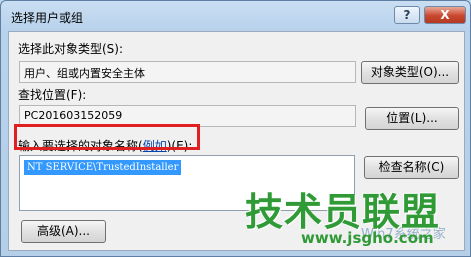 The height and width of the screenshot is (257, 471). I want to click on check-names-button: 检查名称(C), so click(411, 167).